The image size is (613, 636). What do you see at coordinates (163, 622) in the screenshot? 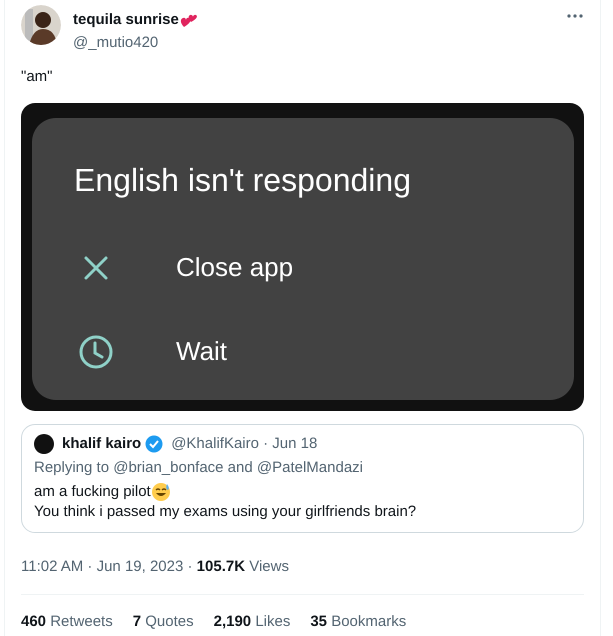
I see `stat-link: 7 Quotes` at bounding box center [163, 622].